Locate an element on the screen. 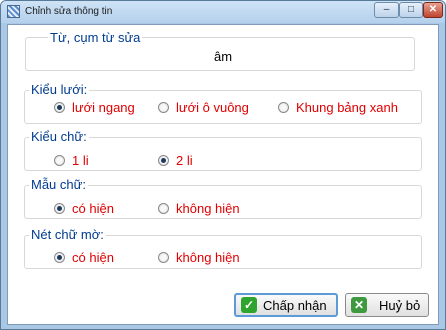 The height and width of the screenshot is (330, 446). edited-word-value: âm is located at coordinates (223, 56).